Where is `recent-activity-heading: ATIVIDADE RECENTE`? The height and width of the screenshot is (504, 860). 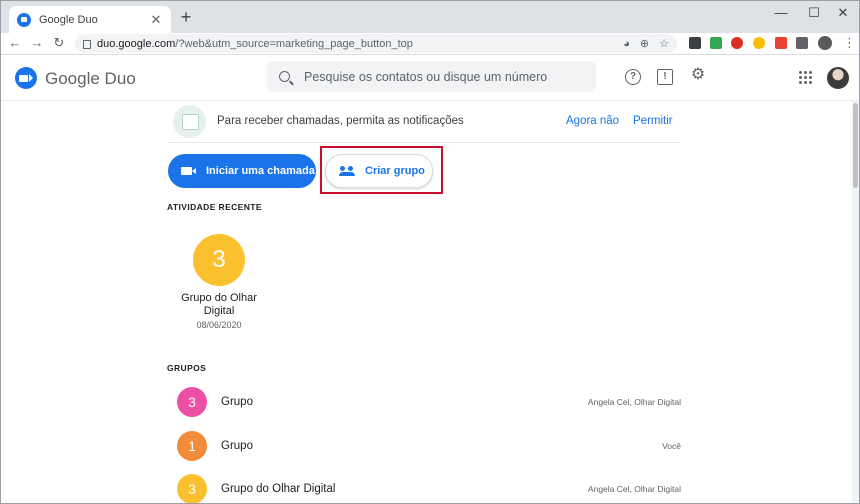
recent-activity-heading: ATIVIDADE RECENTE is located at coordinates (214, 207).